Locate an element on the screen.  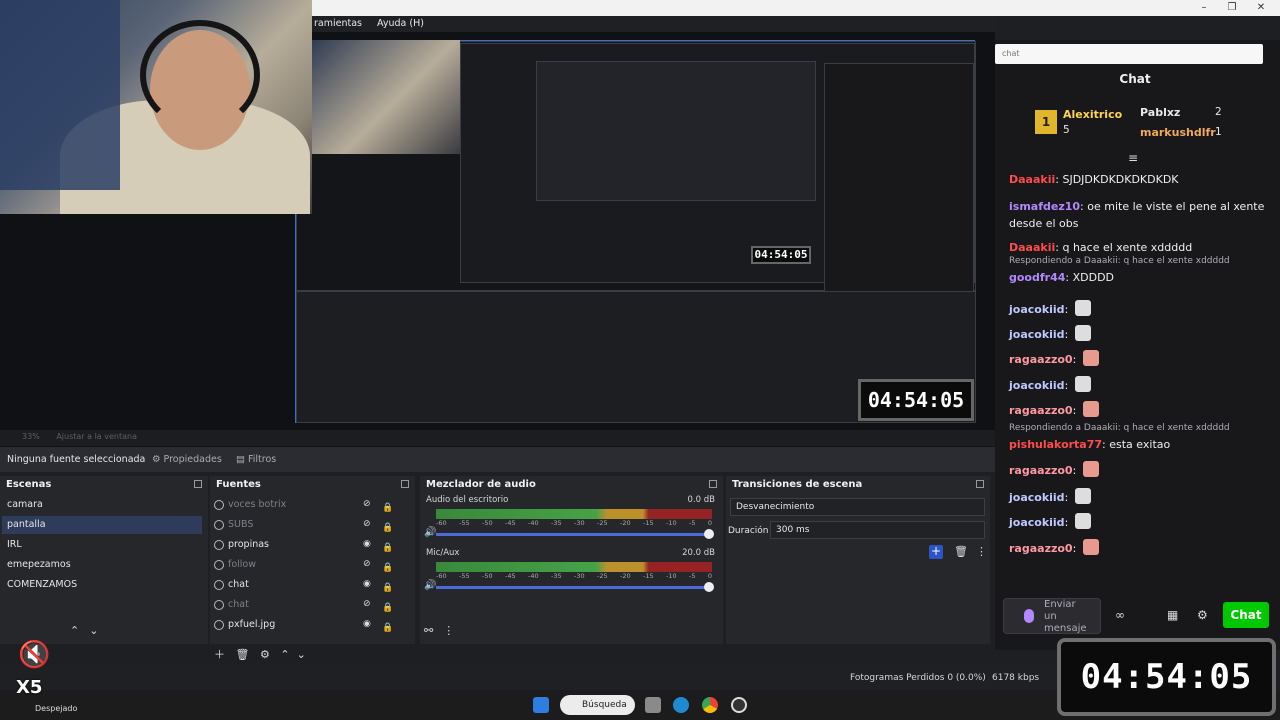
chat-message: joacokiid: is located at coordinates (1137, 385).